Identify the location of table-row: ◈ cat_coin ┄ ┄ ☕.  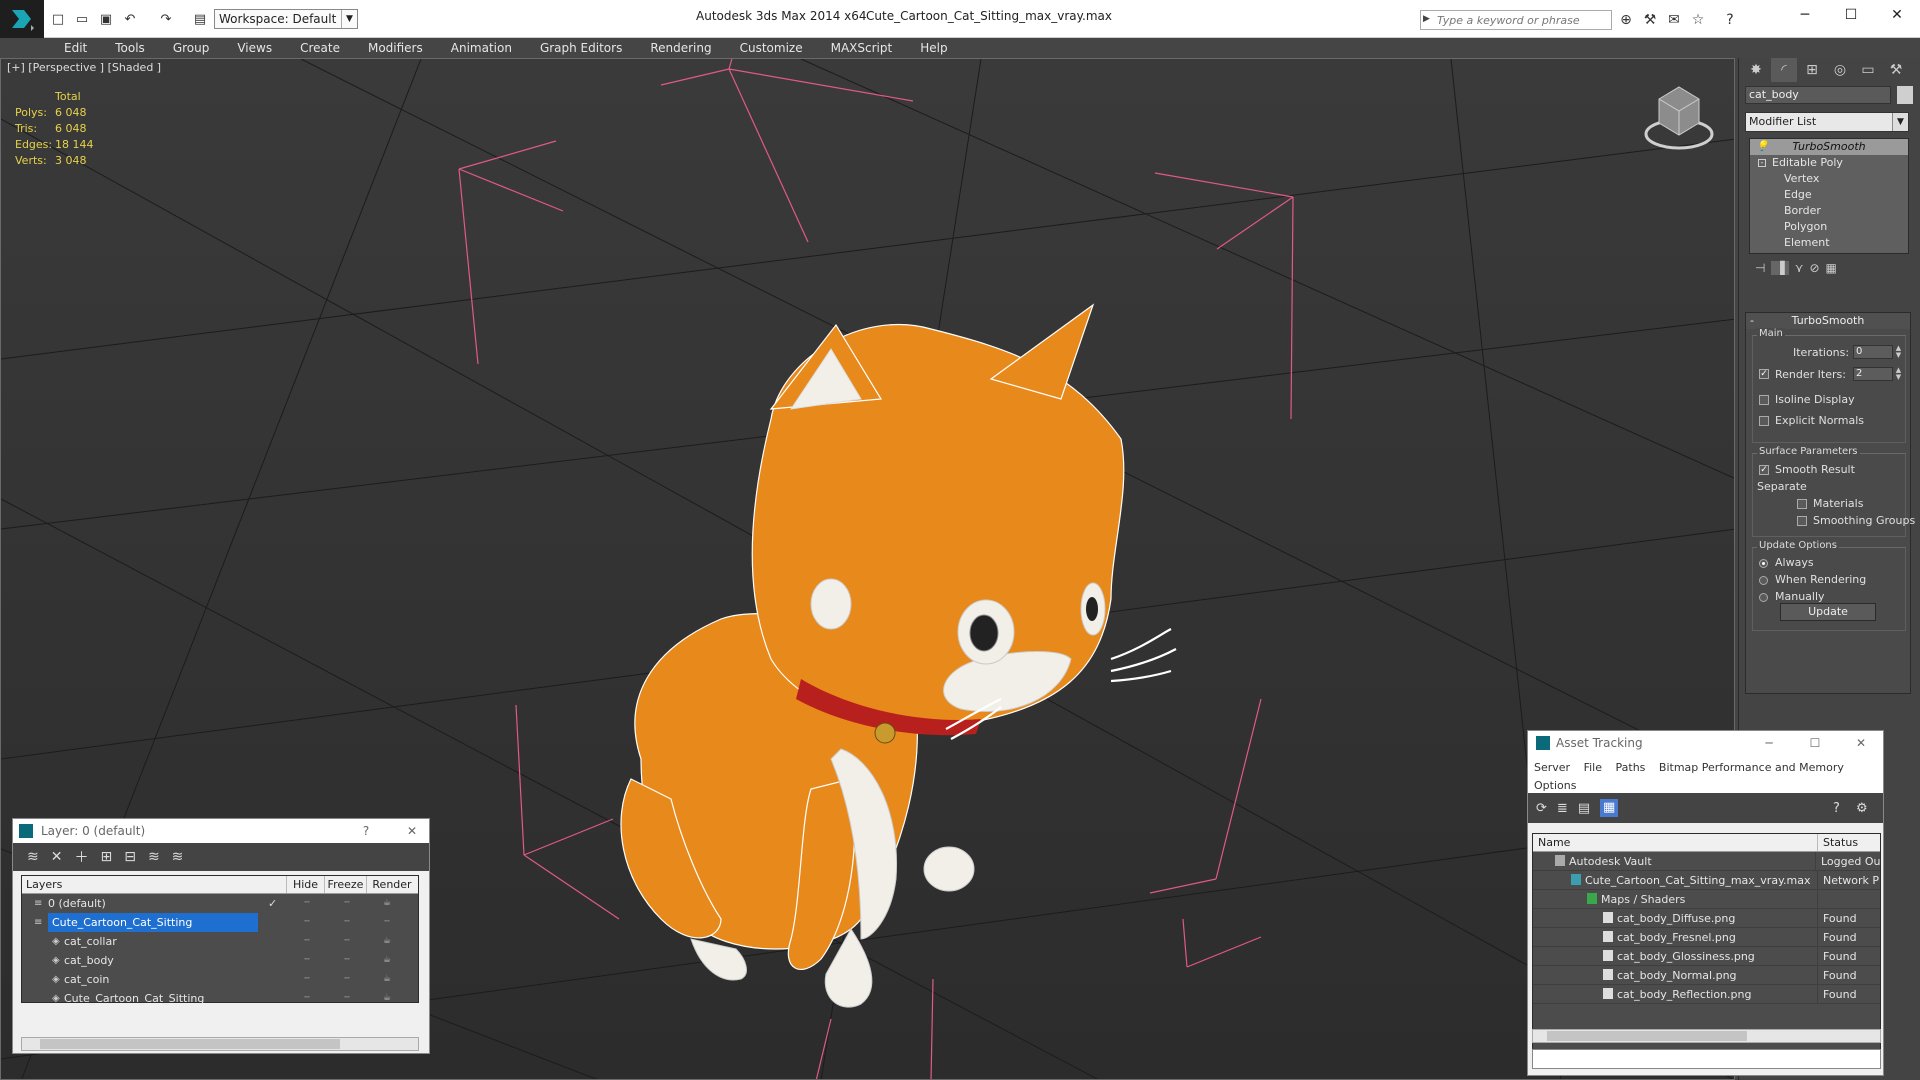
(220, 979).